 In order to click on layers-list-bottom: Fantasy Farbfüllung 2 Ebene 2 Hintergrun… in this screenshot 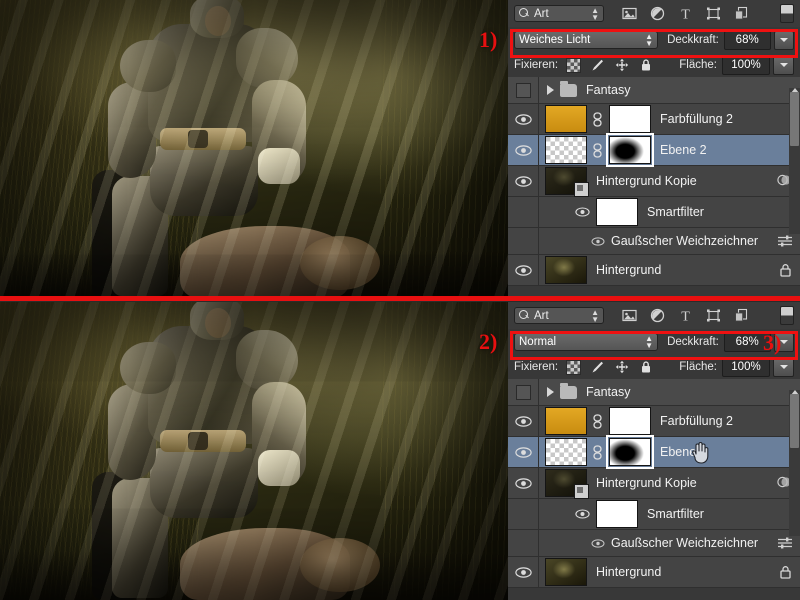, I will do `click(654, 483)`.